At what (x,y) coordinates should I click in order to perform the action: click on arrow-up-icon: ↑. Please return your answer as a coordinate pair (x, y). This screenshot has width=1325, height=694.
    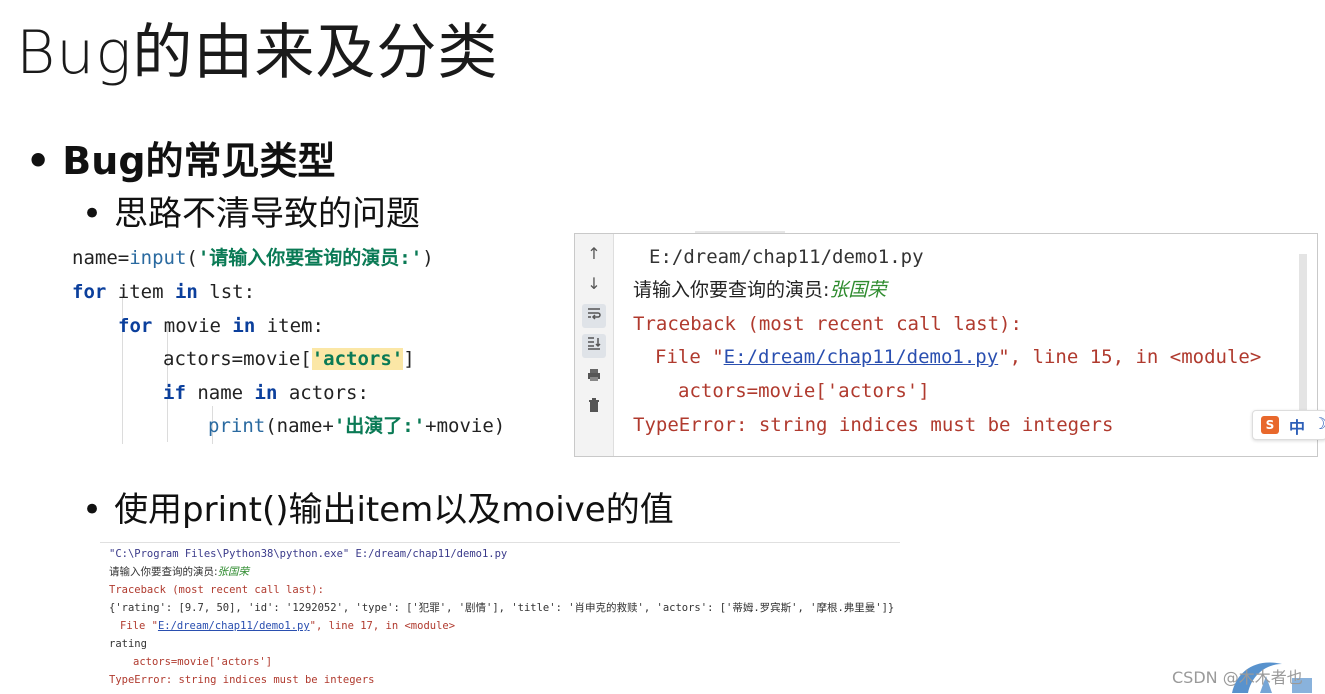
    Looking at the image, I should click on (594, 254).